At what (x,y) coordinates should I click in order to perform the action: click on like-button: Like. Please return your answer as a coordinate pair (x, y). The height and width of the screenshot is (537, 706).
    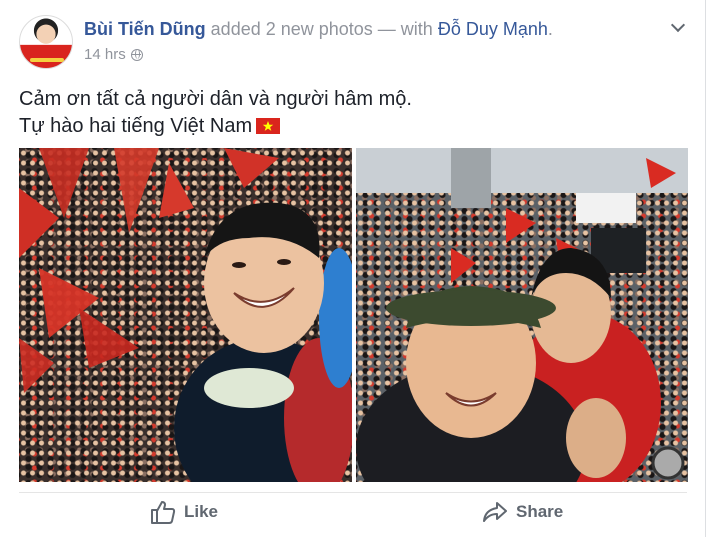
    Looking at the image, I should click on (184, 512).